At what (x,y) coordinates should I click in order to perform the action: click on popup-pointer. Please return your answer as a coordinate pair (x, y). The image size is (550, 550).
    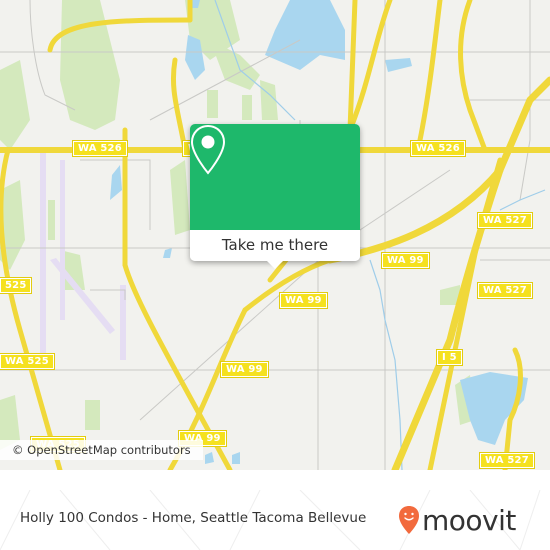
    Looking at the image, I should click on (275, 264).